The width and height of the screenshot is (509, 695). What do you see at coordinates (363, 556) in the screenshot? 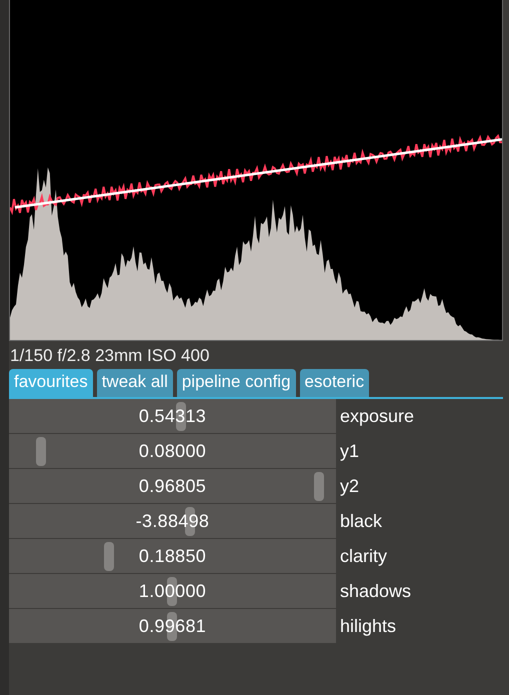
I see `parameter-label: clarity` at bounding box center [363, 556].